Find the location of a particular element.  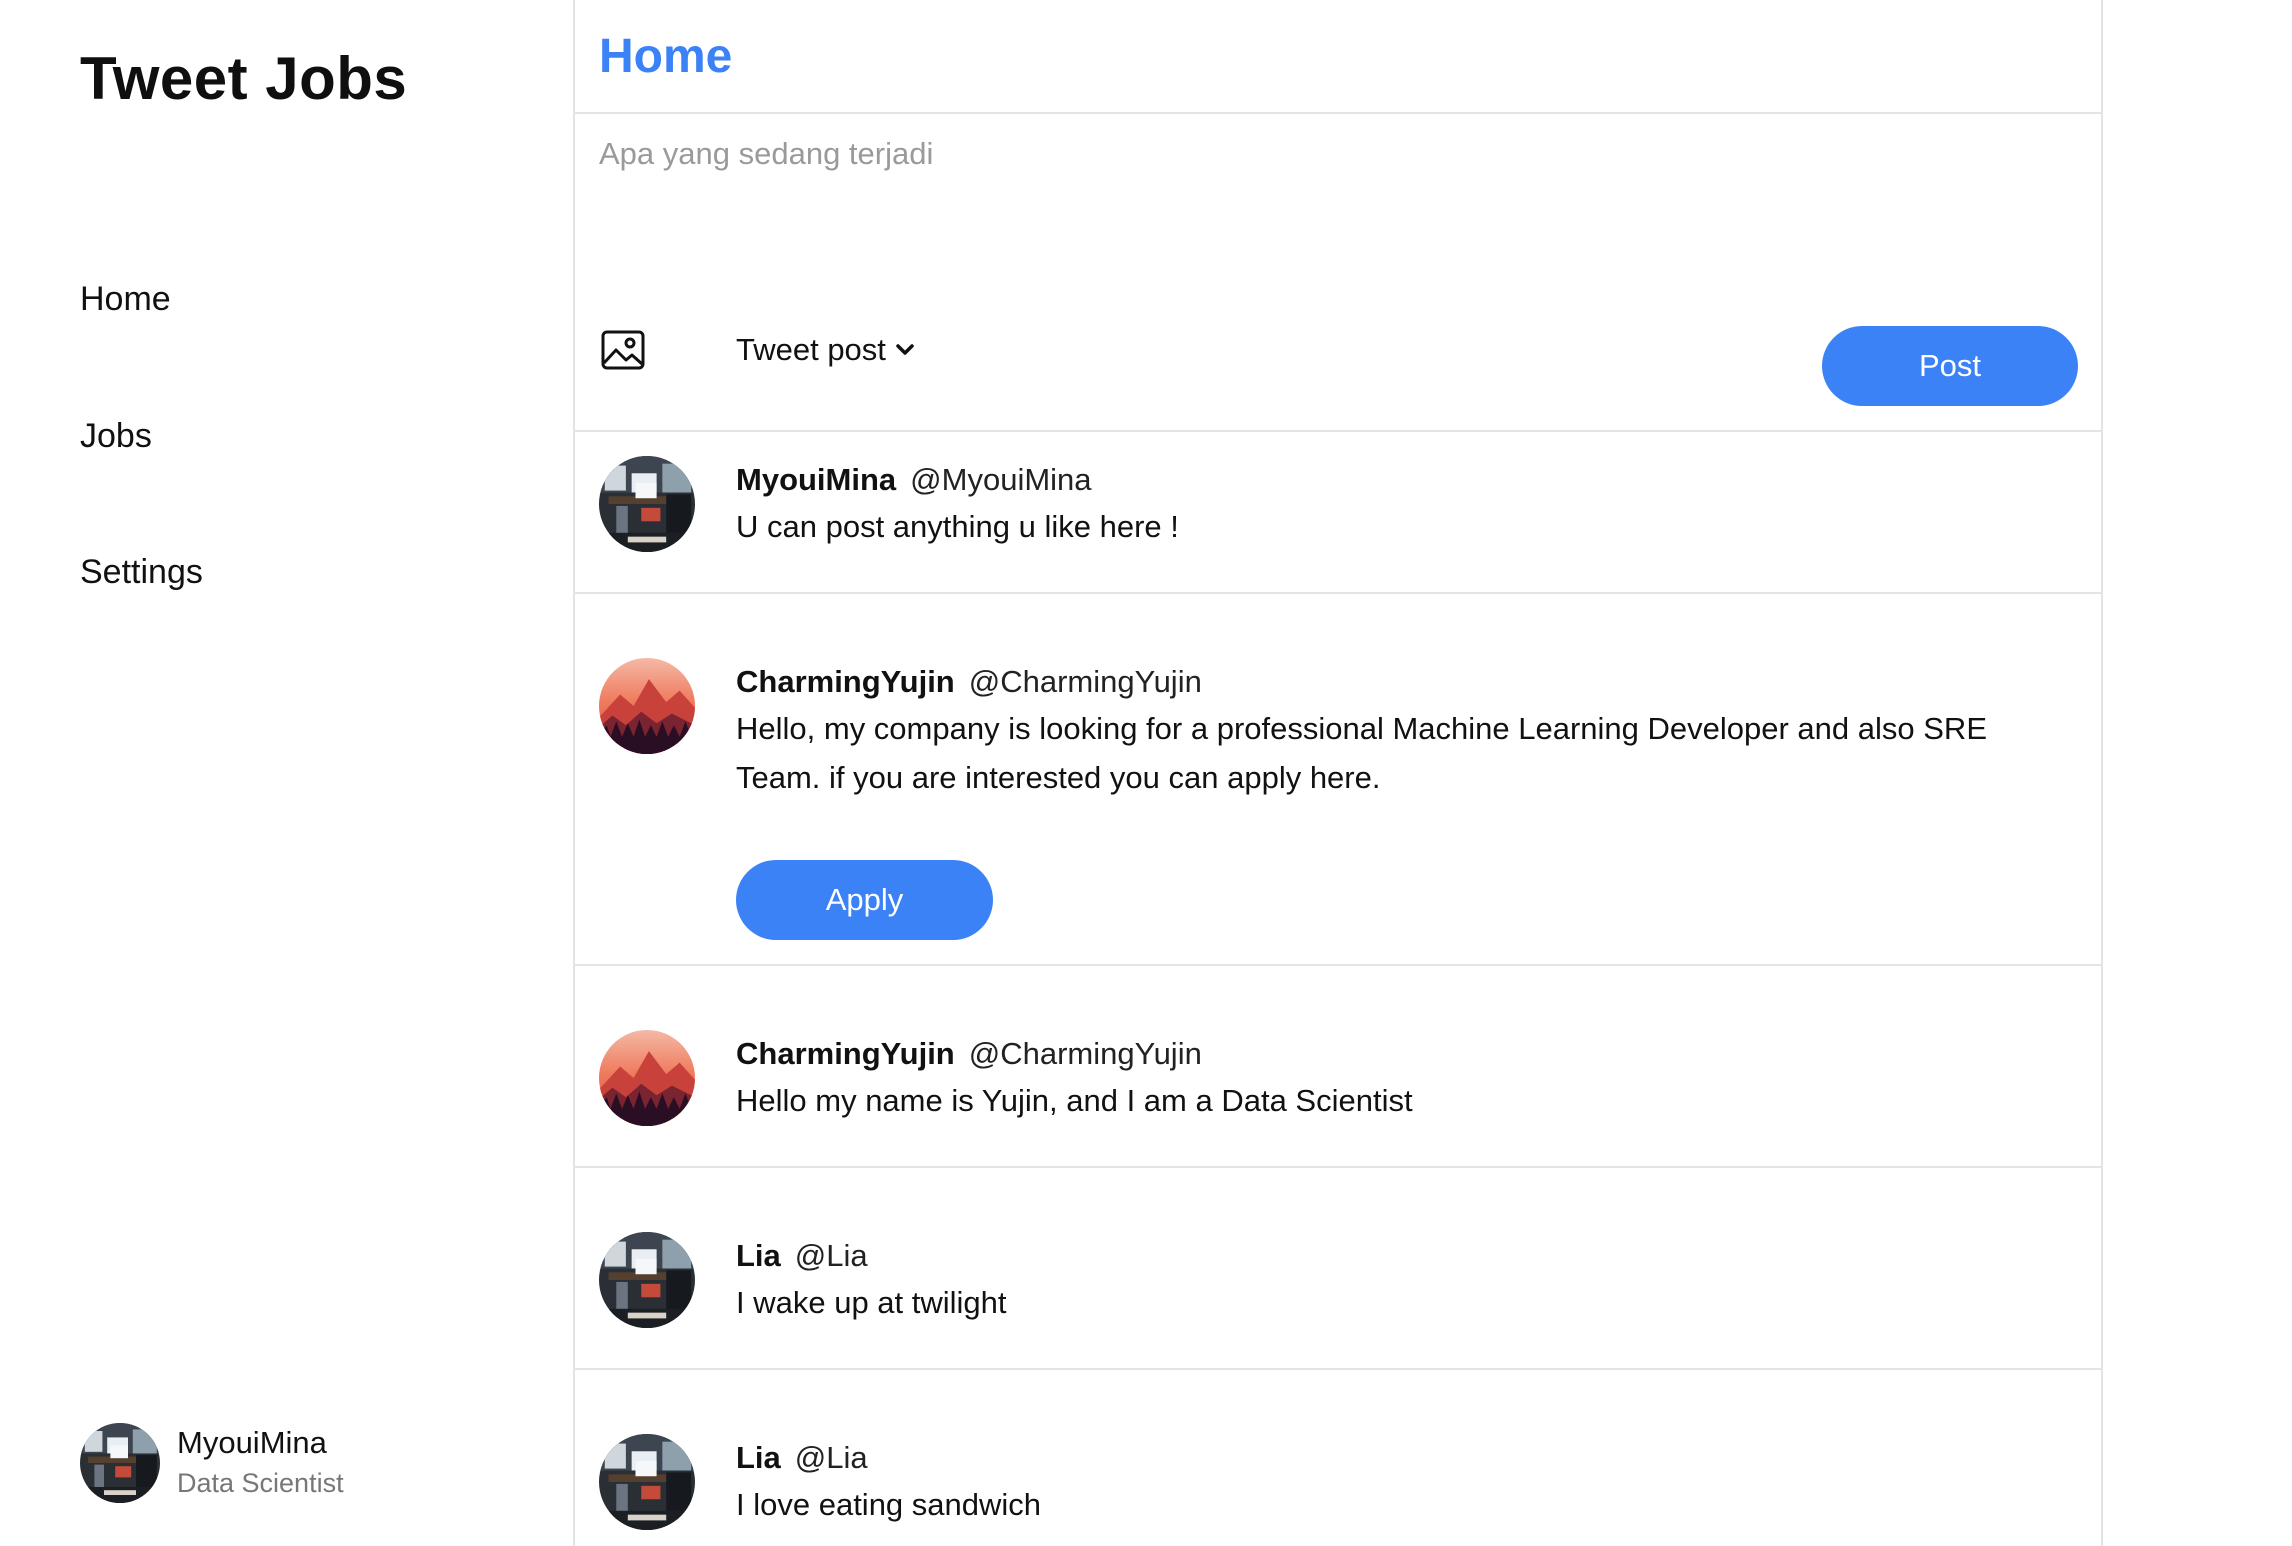

profile-text: MyouiMina Data Scientist is located at coordinates (260, 1463).